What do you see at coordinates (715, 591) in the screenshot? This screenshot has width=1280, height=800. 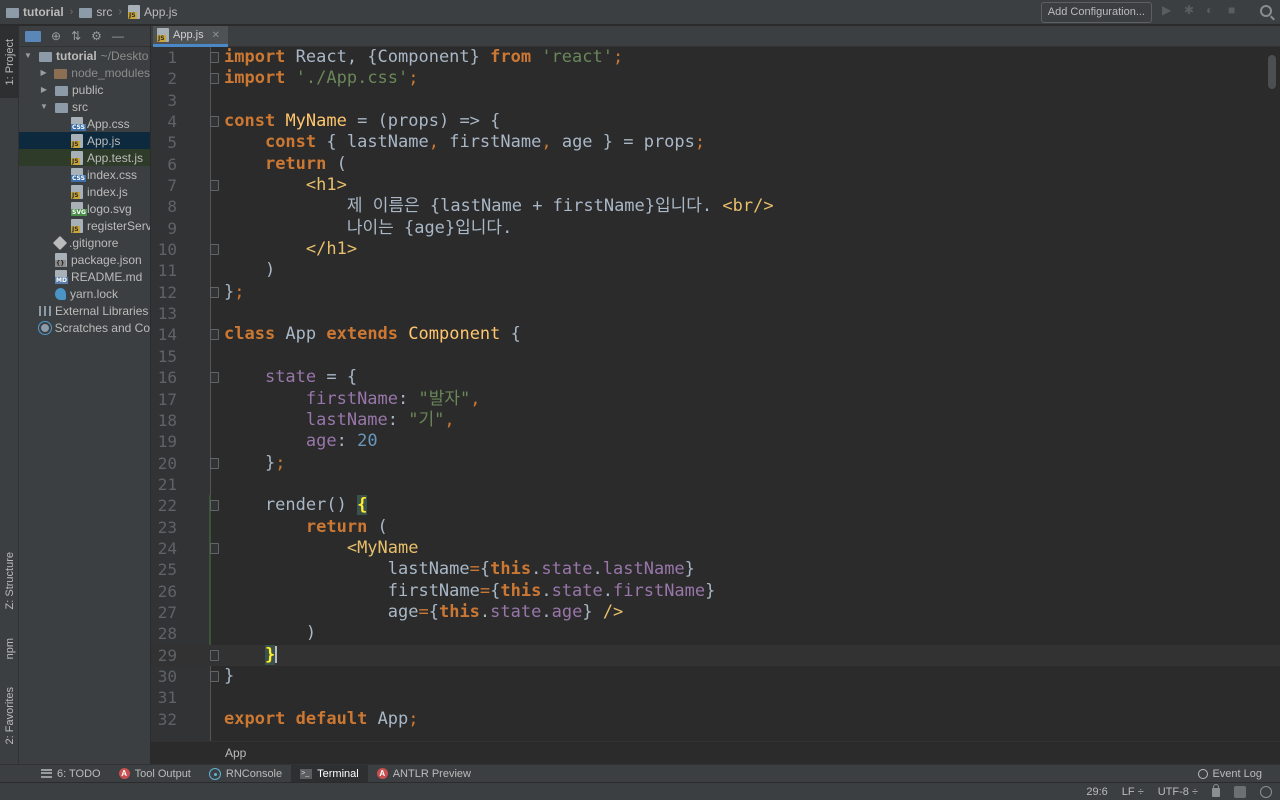 I see `code-line: 26 firstName={this.state.firstName}` at bounding box center [715, 591].